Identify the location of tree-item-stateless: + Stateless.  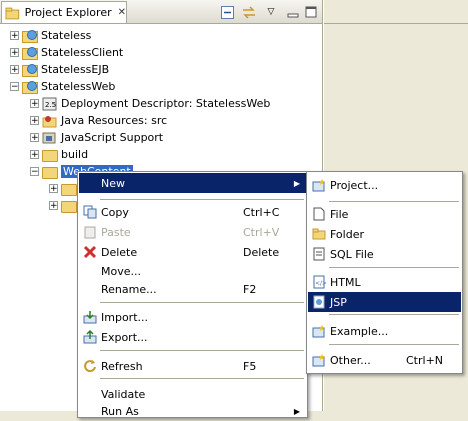
(50, 35).